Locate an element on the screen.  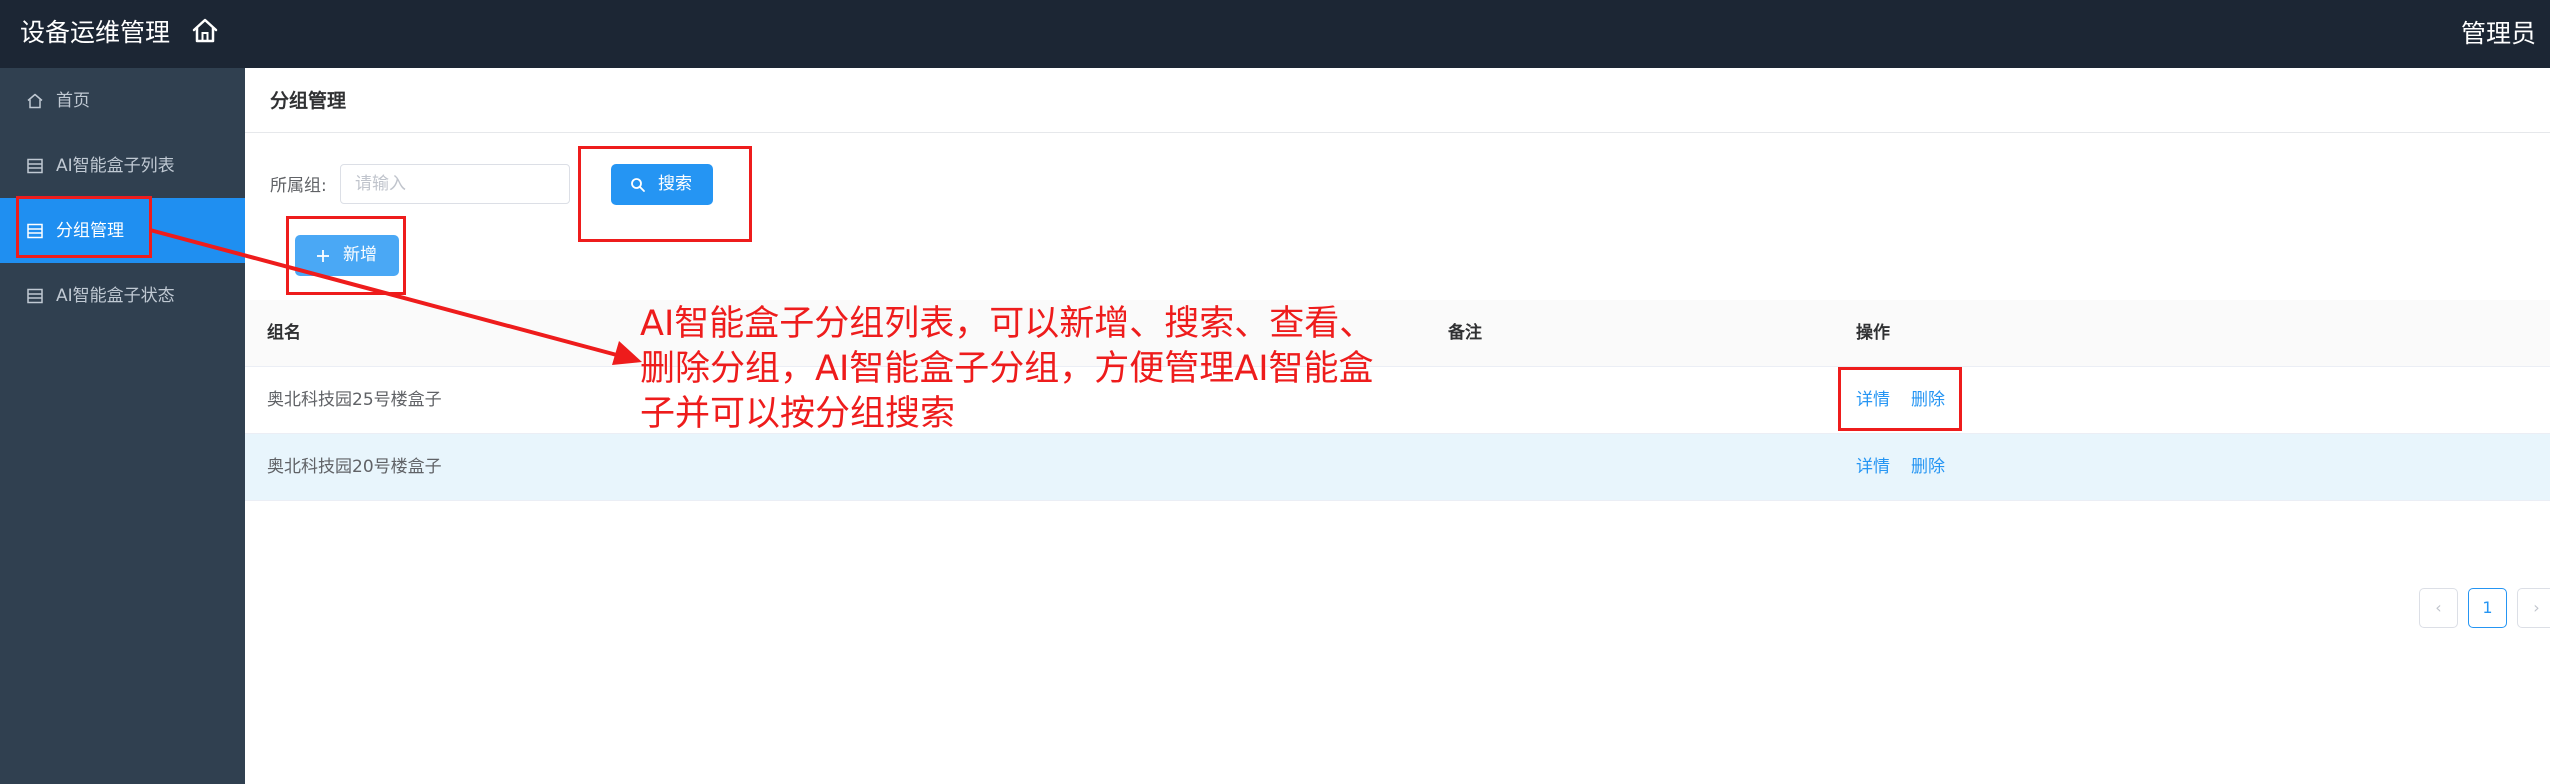
group-name-cell: 奥北科技园25号楼盒子 is located at coordinates (354, 400).